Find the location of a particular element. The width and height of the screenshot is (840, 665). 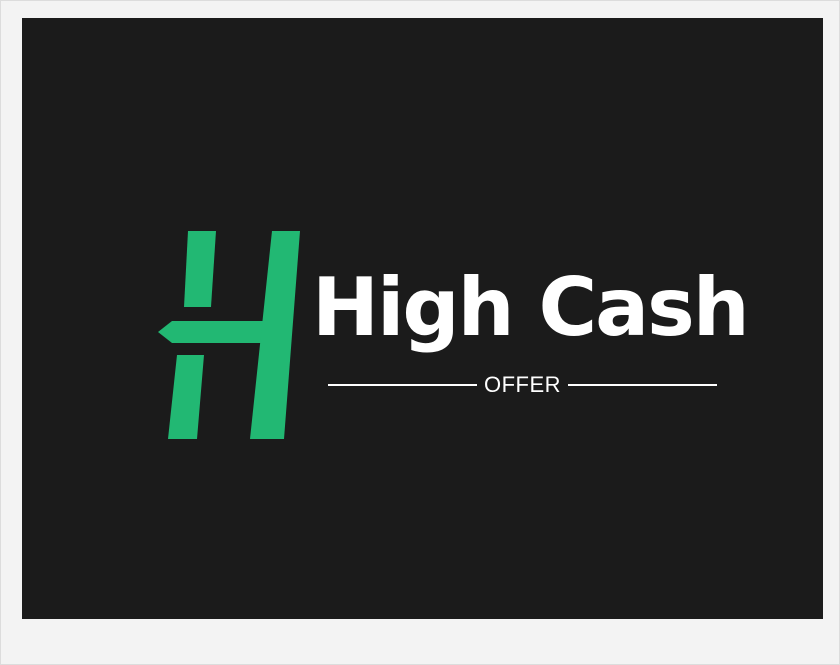

tagline: OFFER is located at coordinates (522, 384).